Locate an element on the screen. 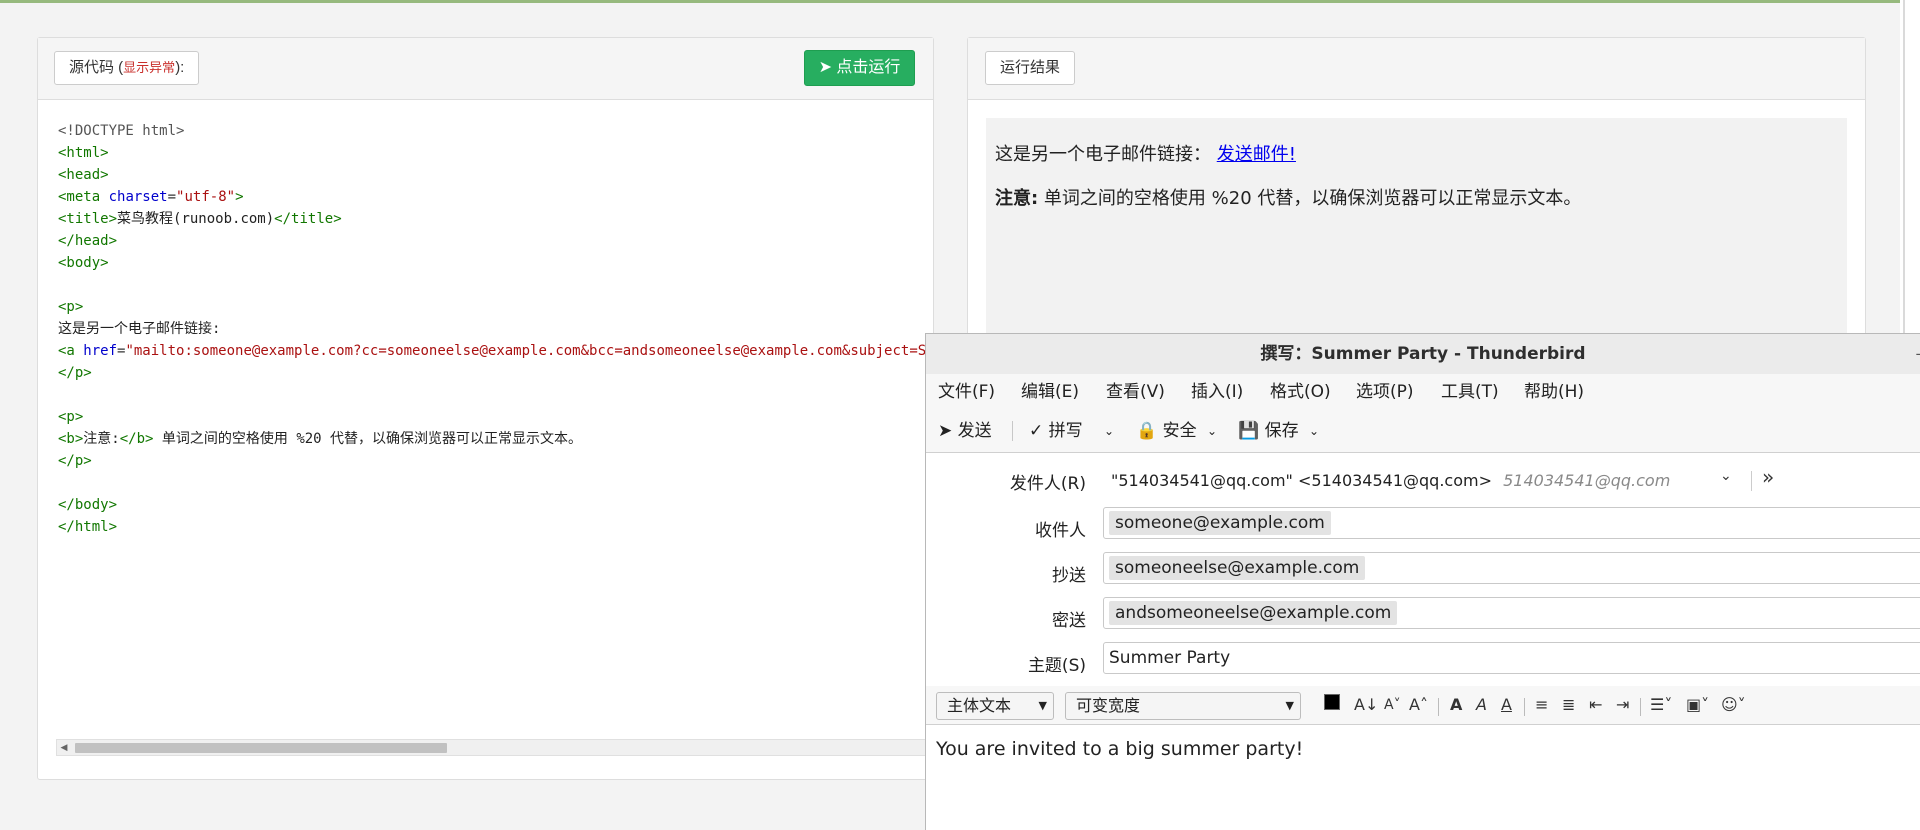  bcc-field: andsomeoneelse@example.com is located at coordinates (1511, 613).